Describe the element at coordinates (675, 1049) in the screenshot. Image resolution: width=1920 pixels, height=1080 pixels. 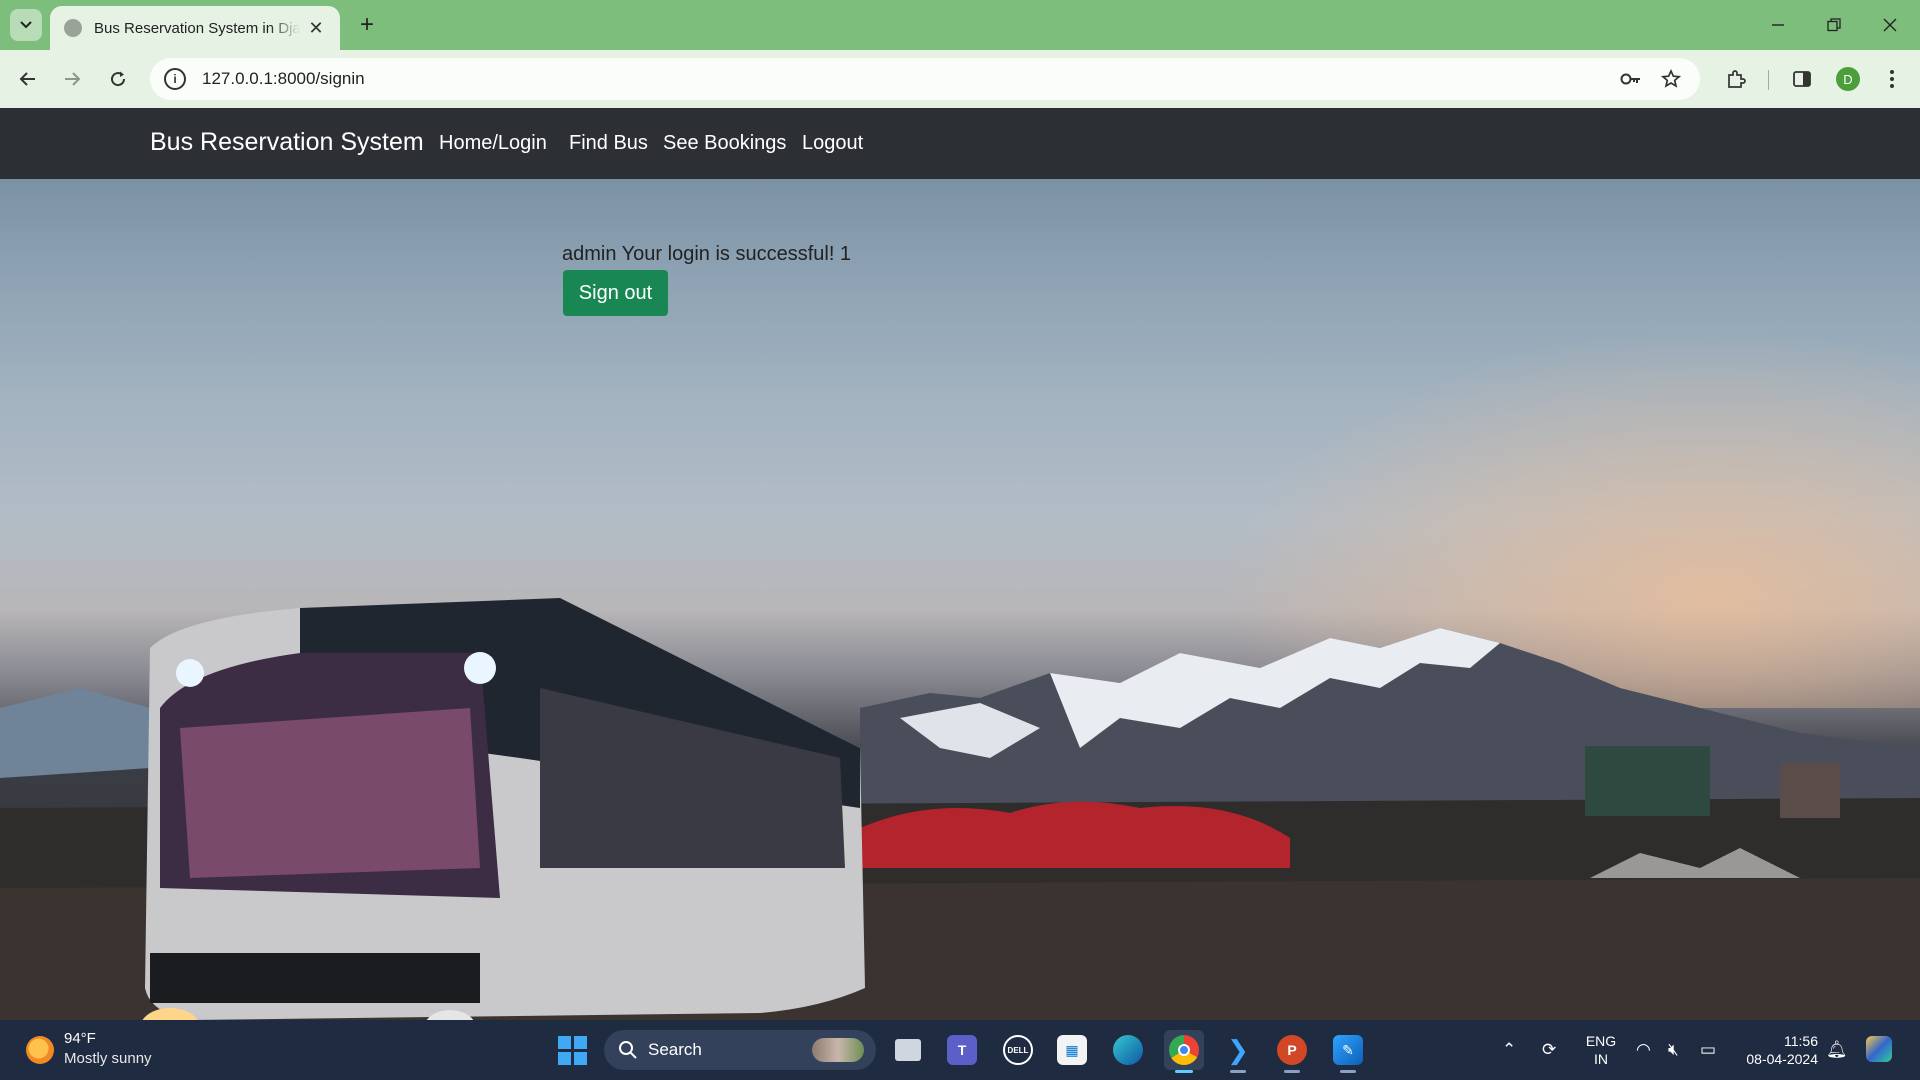
I see `search-label: Search` at that location.